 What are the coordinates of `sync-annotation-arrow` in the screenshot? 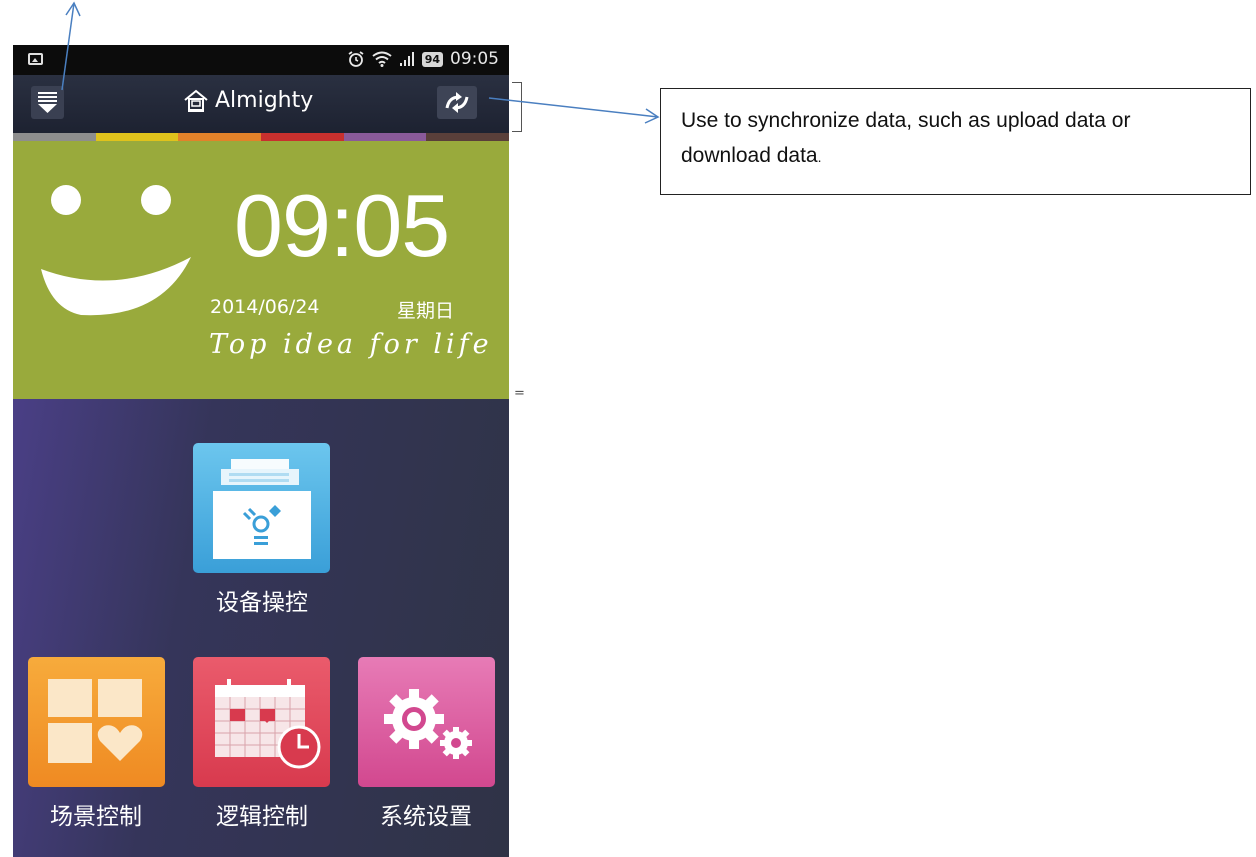 It's located at (573, 107).